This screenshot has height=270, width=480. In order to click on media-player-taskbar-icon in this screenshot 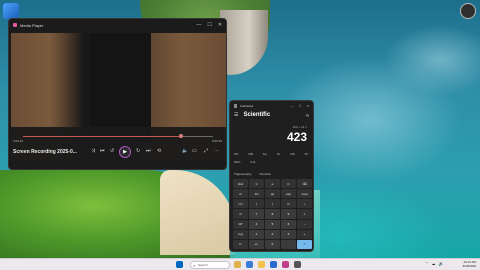, I will do `click(285, 264)`.